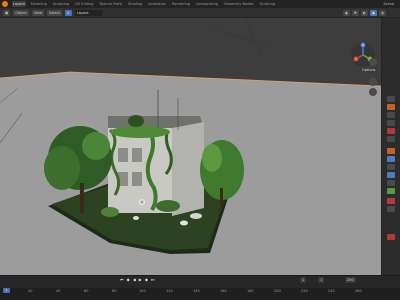 This screenshot has width=400, height=300. I want to click on constraint-properties-icon, so click(391, 183).